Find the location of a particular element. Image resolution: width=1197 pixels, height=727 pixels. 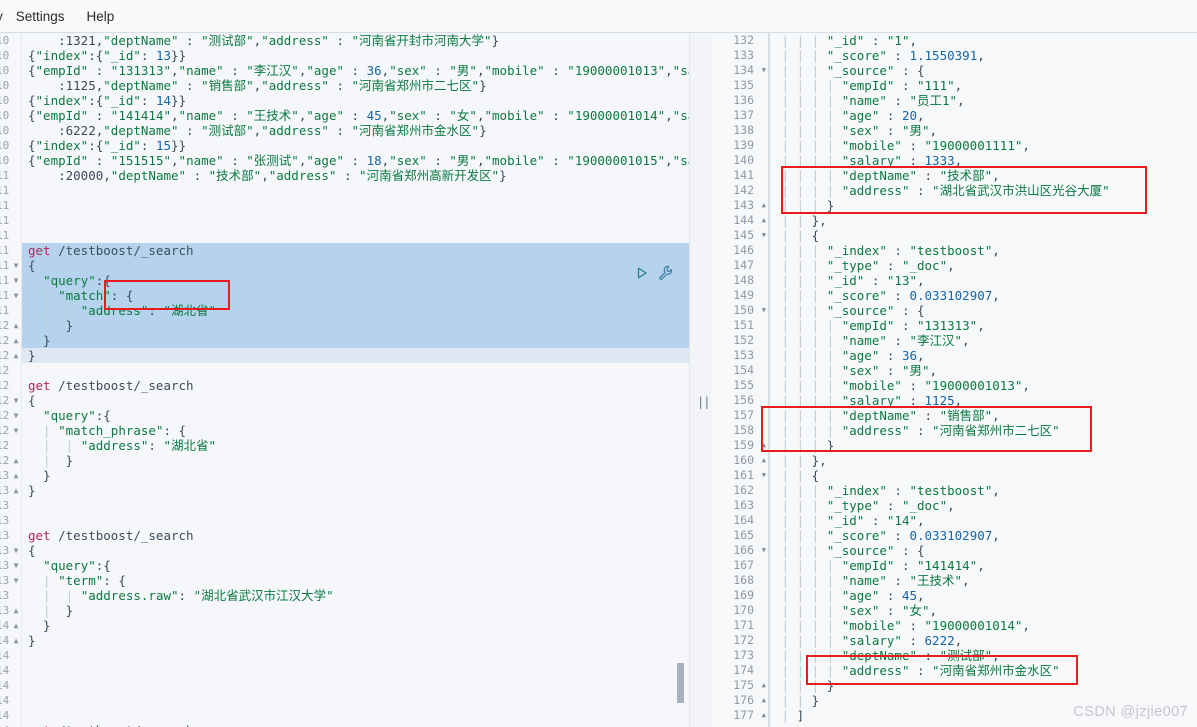

response-line: | | { is located at coordinates (982, 235).